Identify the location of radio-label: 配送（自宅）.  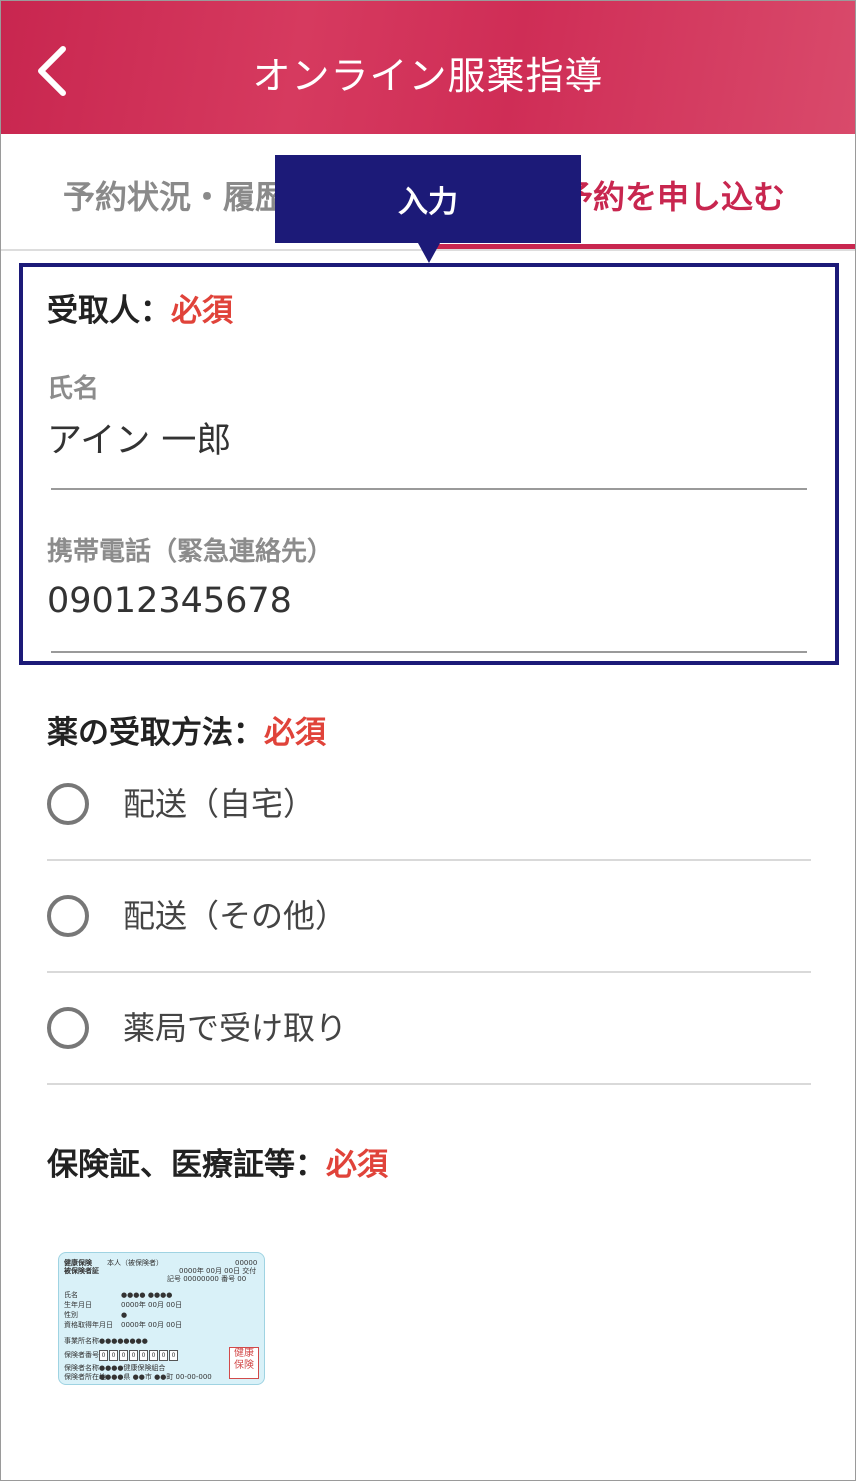
(219, 804).